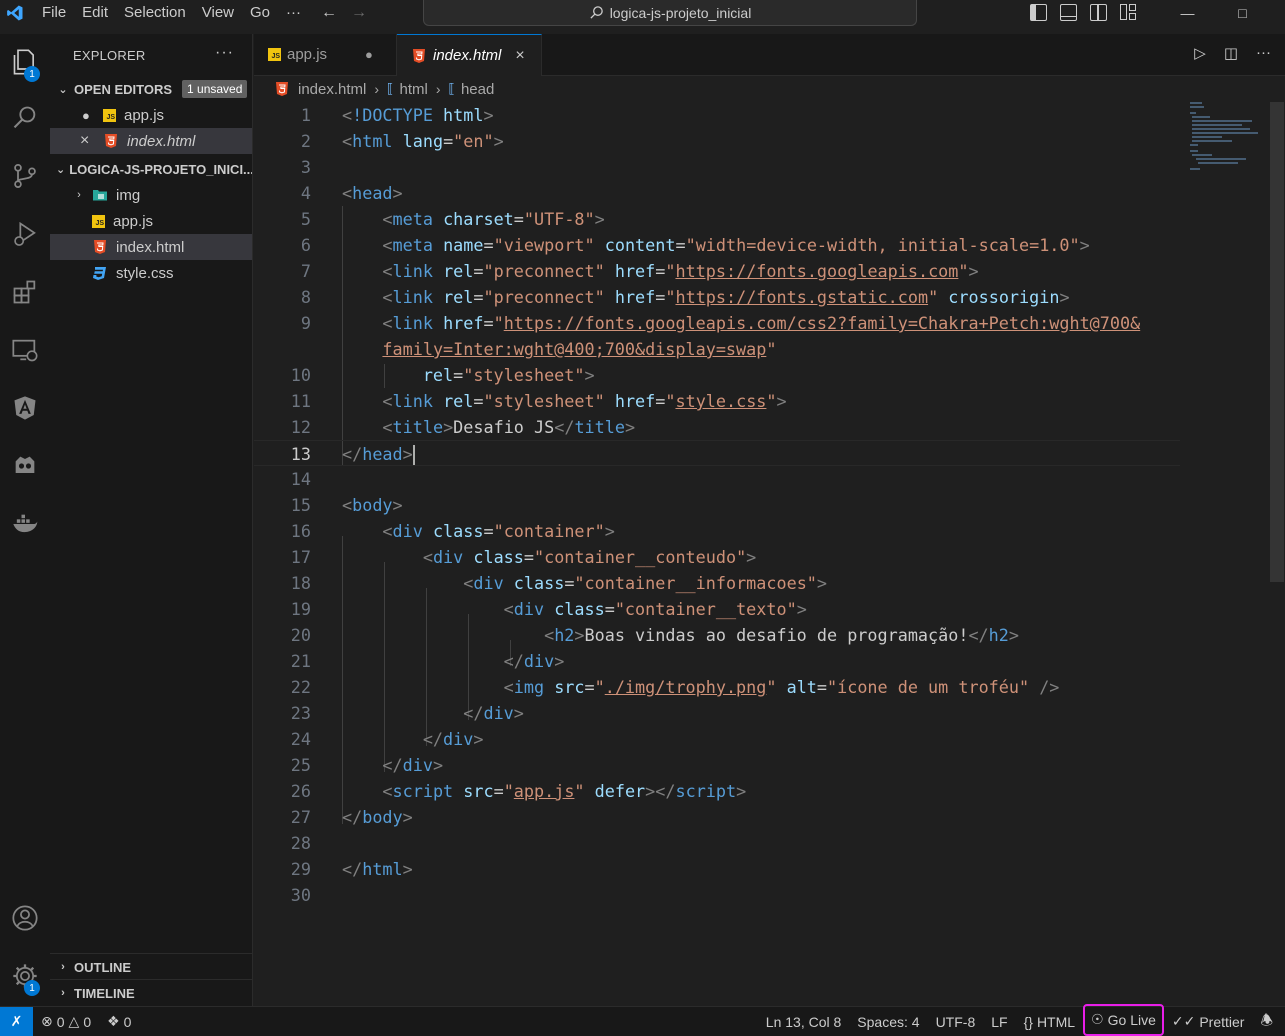 The height and width of the screenshot is (1036, 1285). What do you see at coordinates (579, 349) in the screenshot?
I see `code-line: family=Inter:wght@400;700&display=swap"` at bounding box center [579, 349].